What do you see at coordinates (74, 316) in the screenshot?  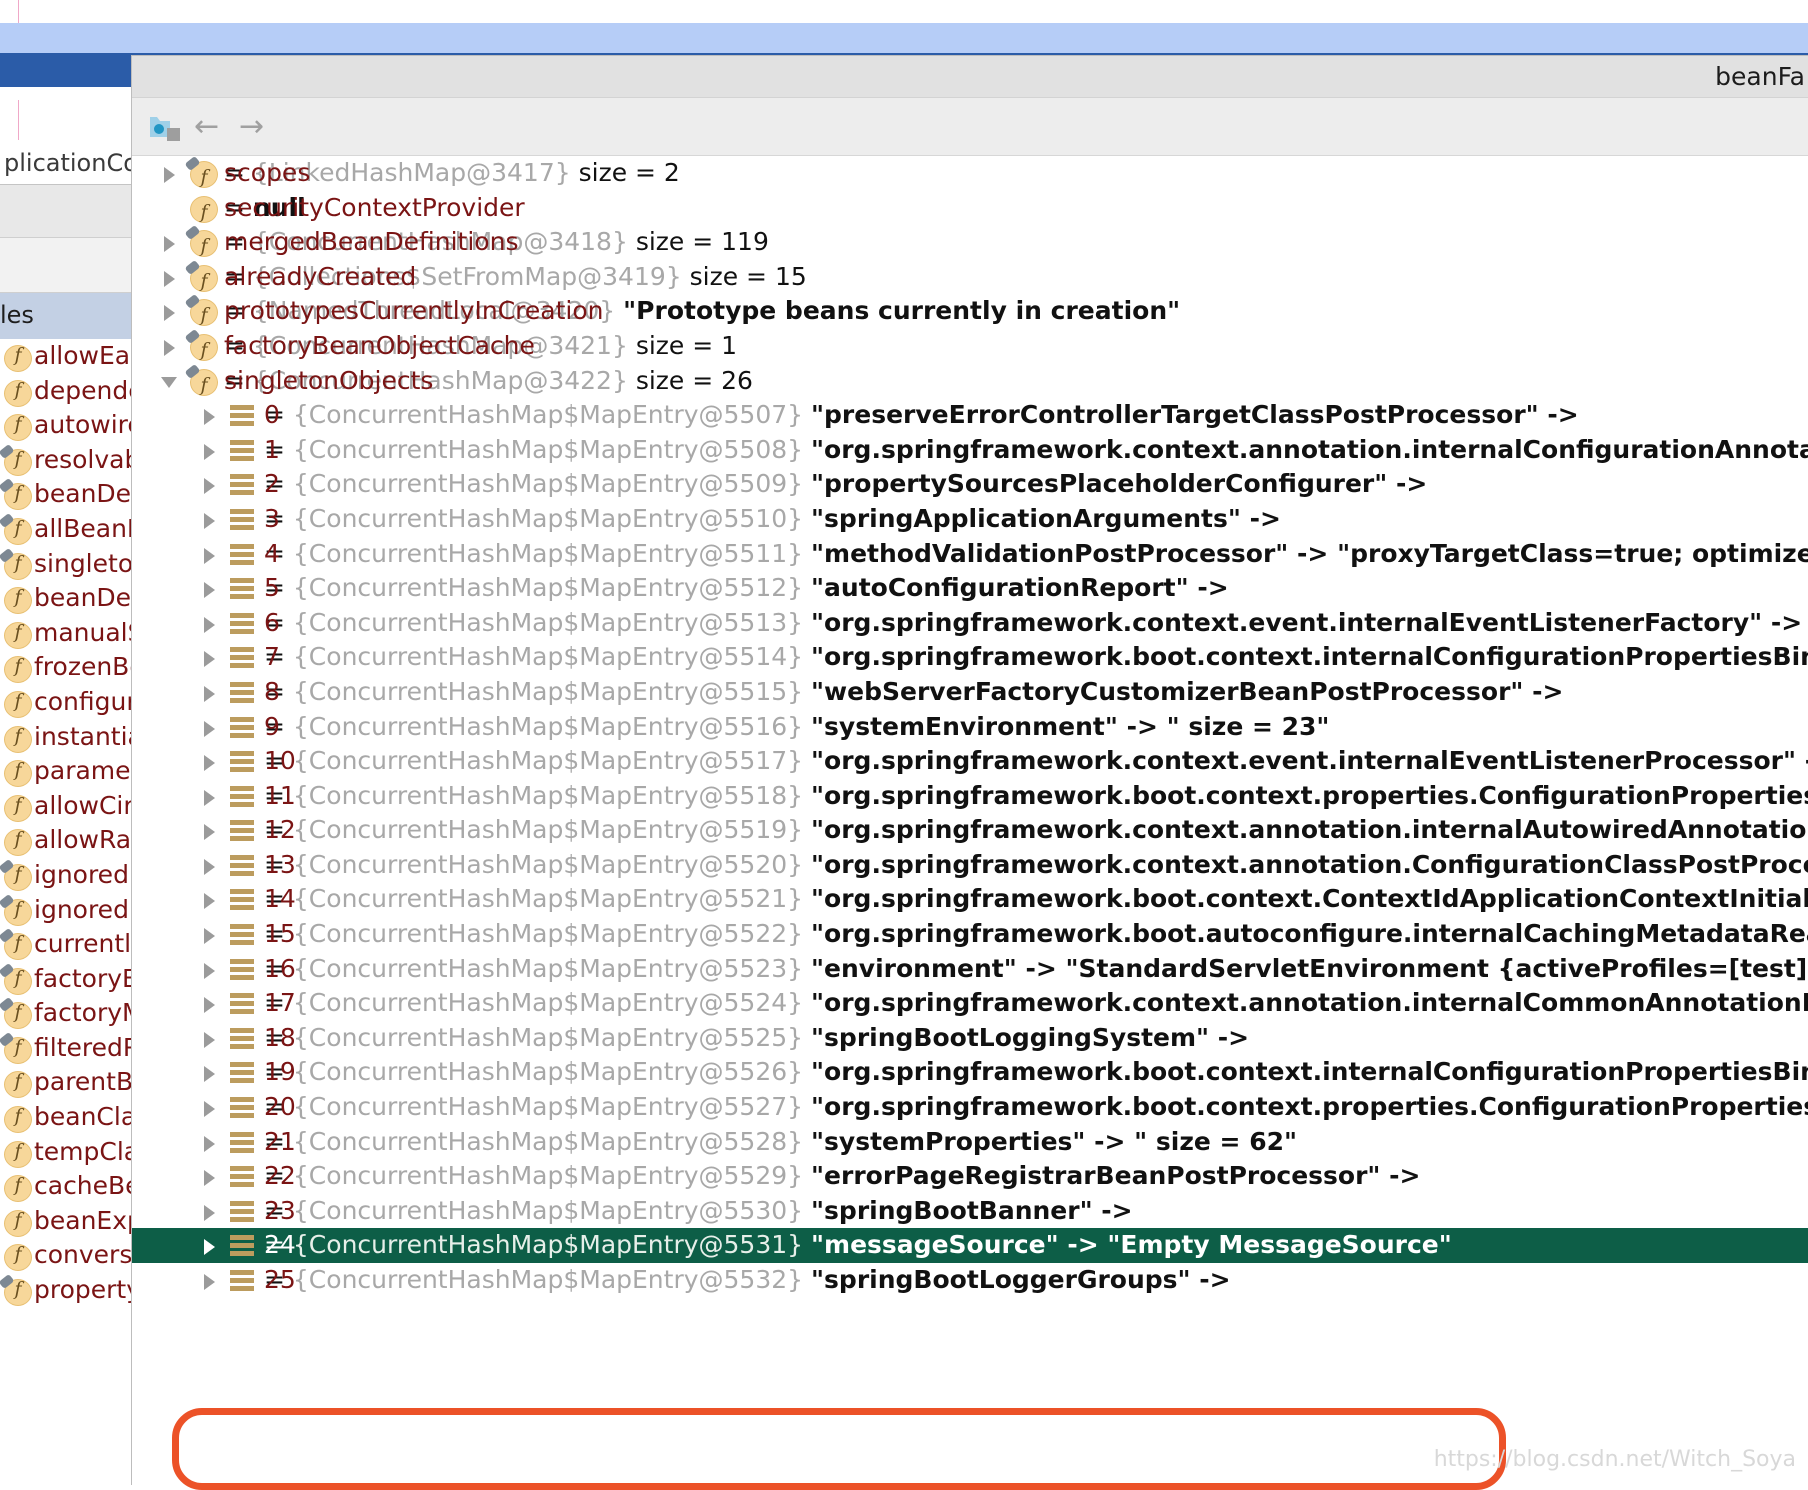 I see `variables-section-header: les` at bounding box center [74, 316].